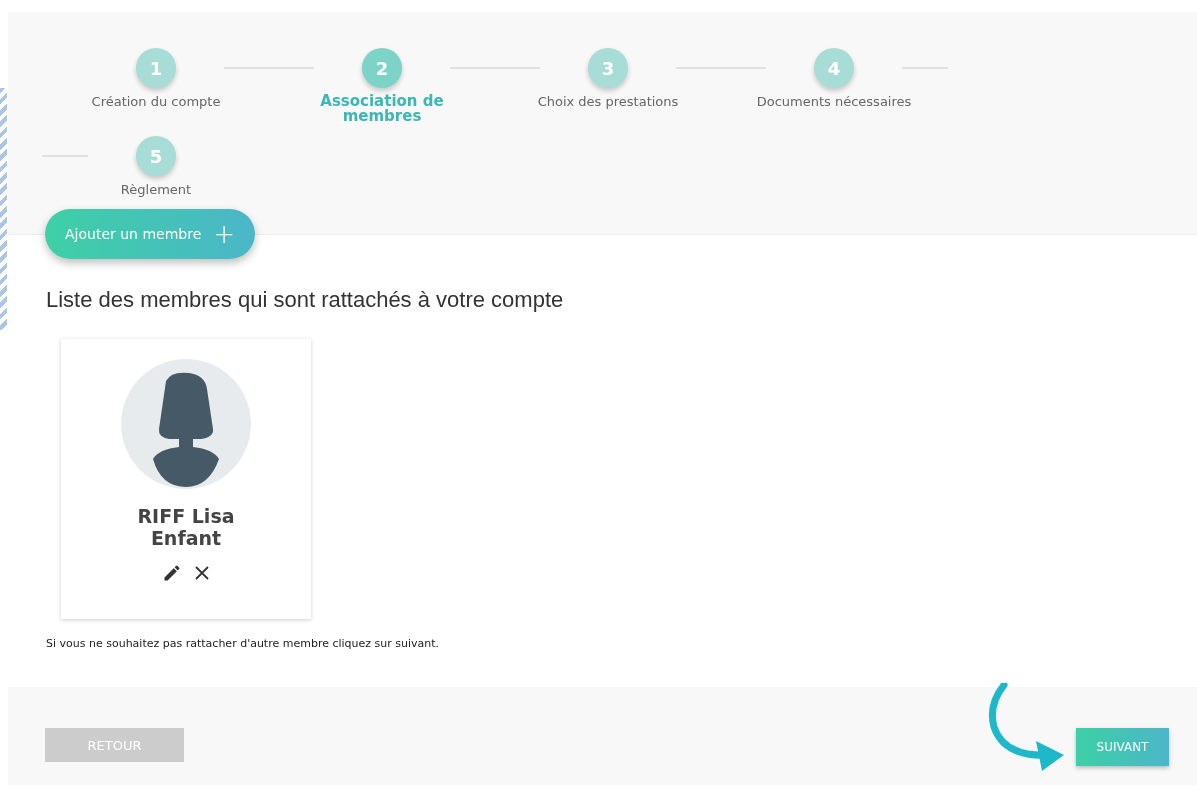  I want to click on edit-icon, so click(172, 573).